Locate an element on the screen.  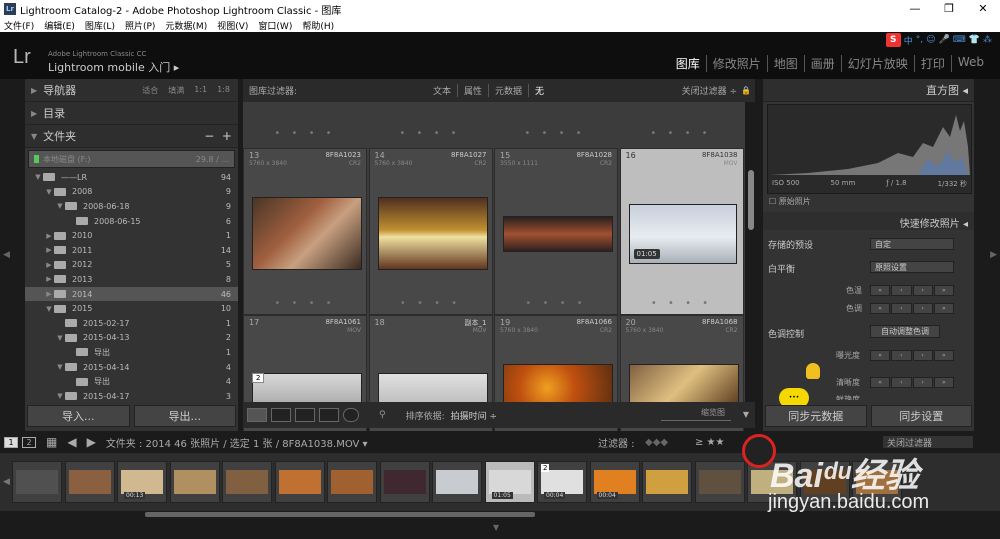
module-map: 地图 is located at coordinates (785, 63).